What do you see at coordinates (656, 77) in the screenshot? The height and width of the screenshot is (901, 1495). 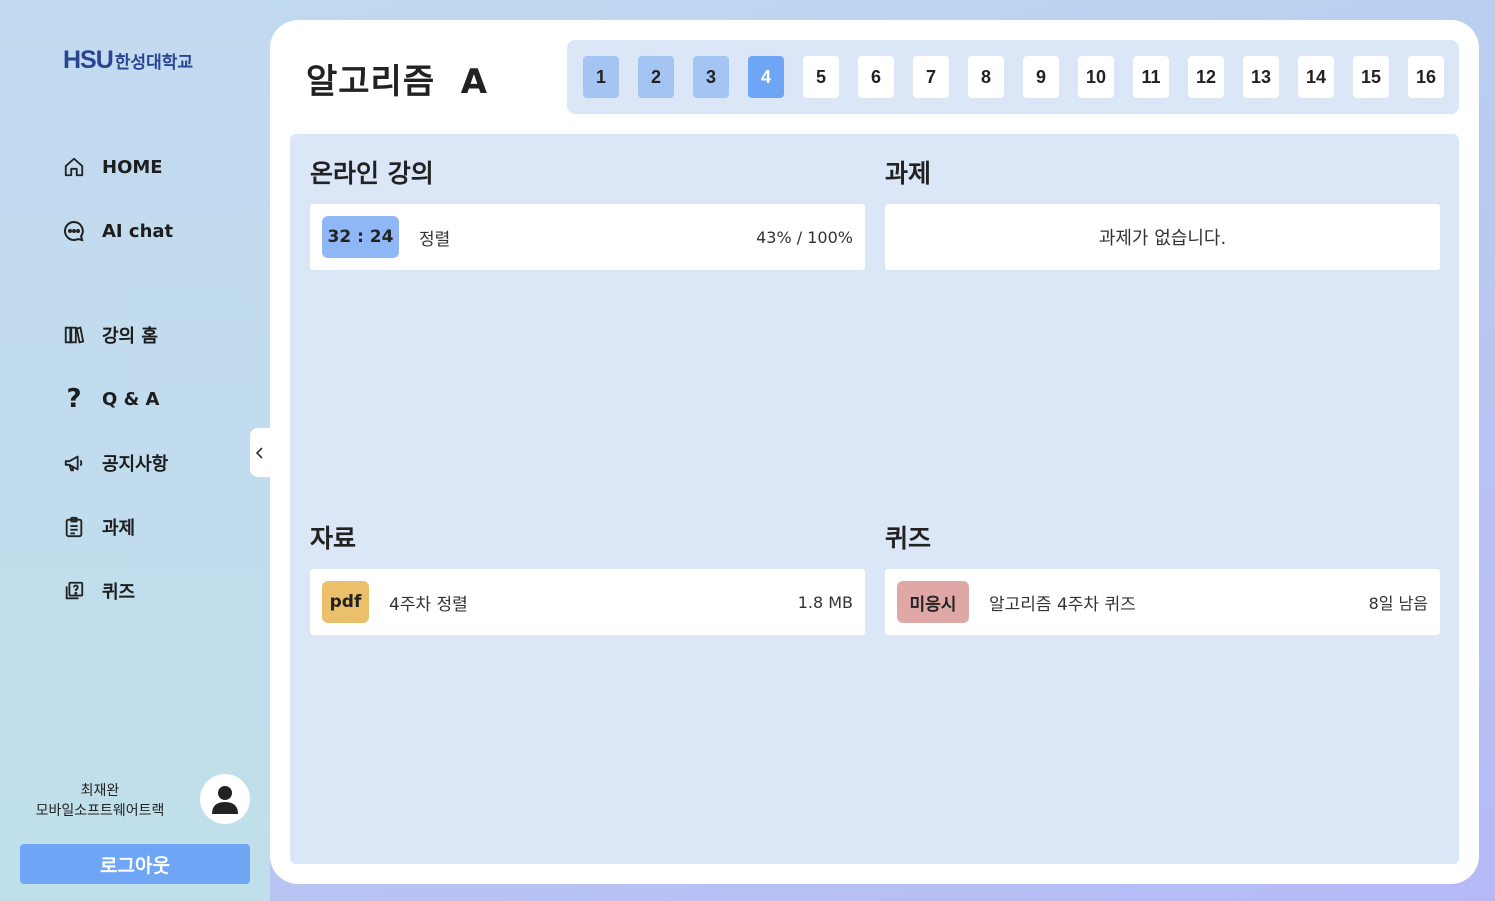 I see `week-button-2: 2` at bounding box center [656, 77].